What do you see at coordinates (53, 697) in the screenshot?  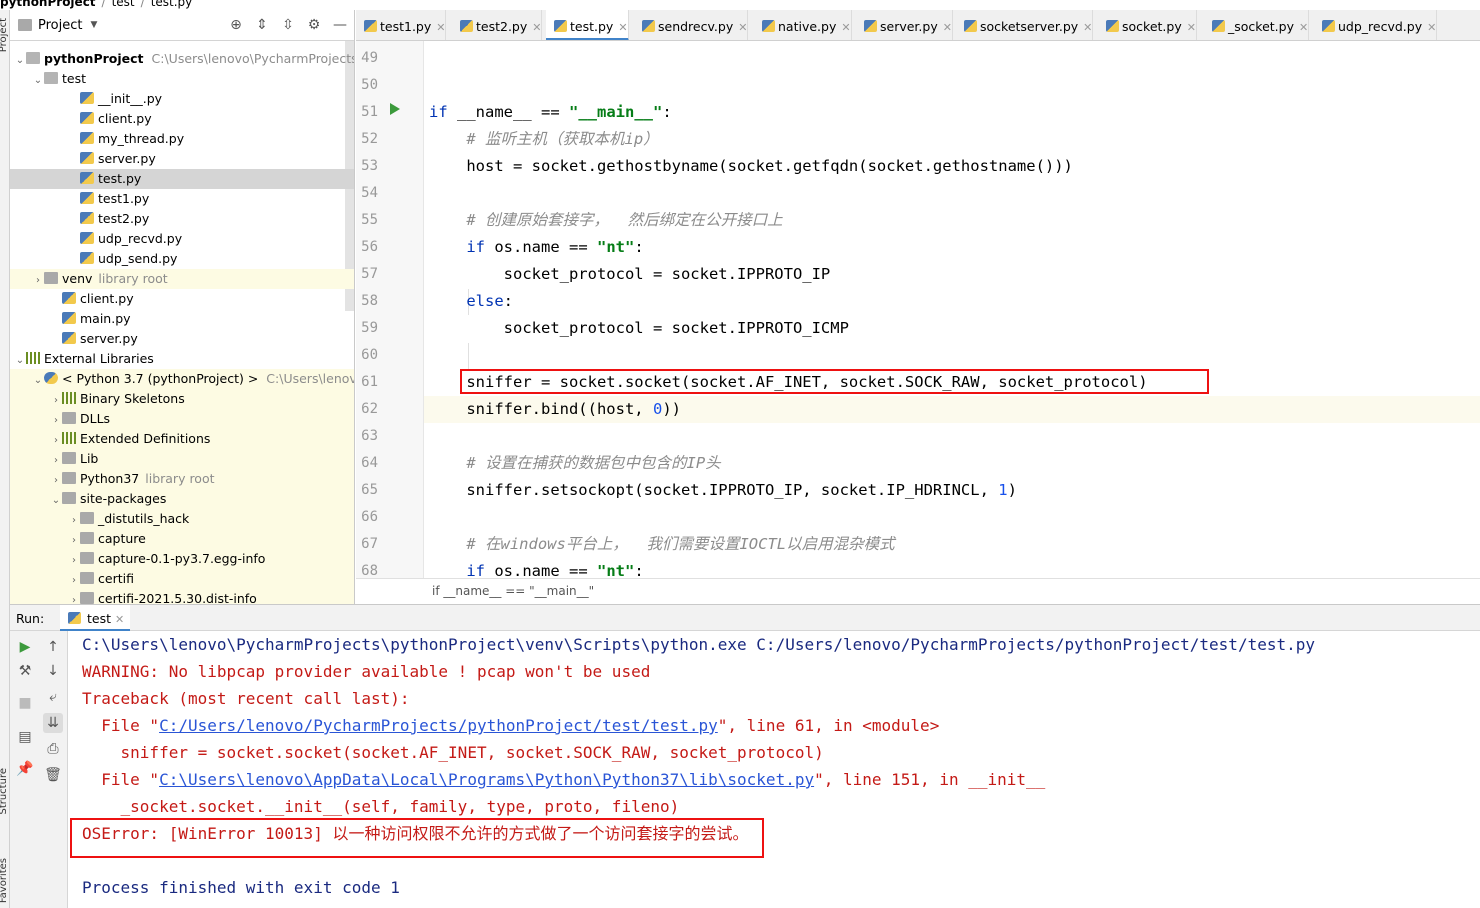 I see `soft-wrap-icon: ⤶` at bounding box center [53, 697].